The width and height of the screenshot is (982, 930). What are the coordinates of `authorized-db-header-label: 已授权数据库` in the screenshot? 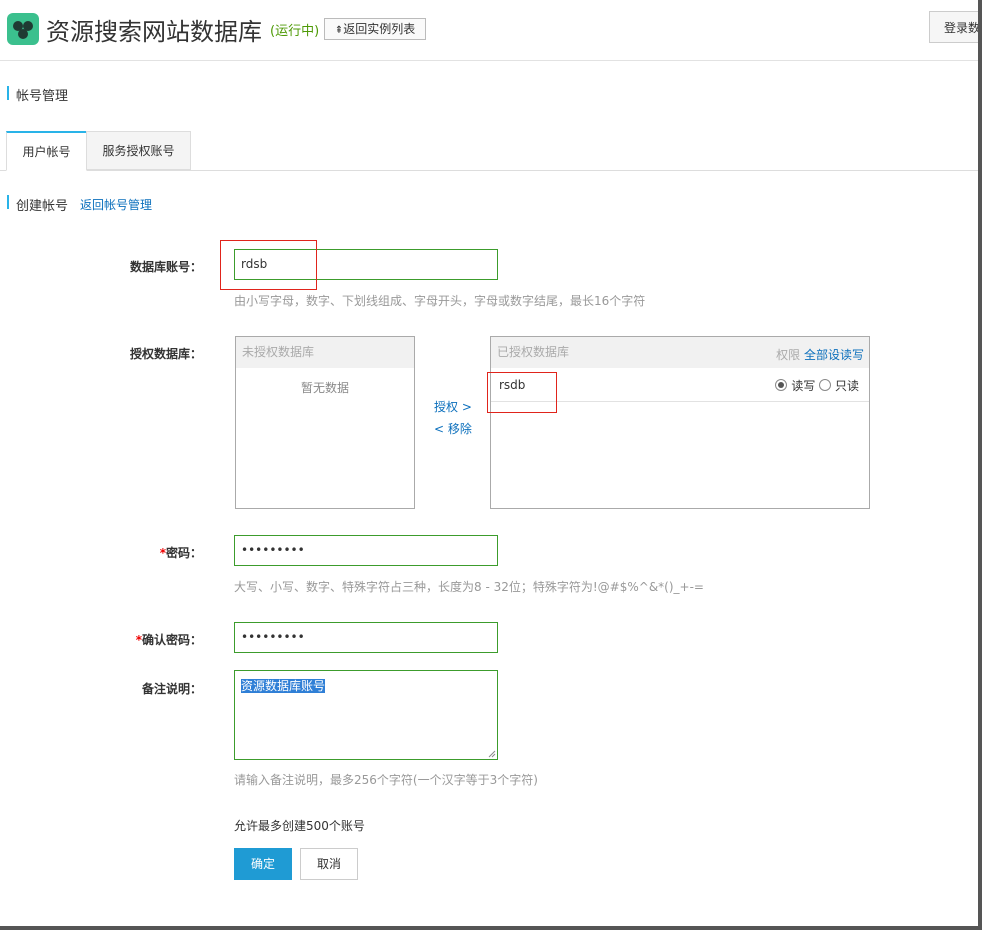 It's located at (533, 352).